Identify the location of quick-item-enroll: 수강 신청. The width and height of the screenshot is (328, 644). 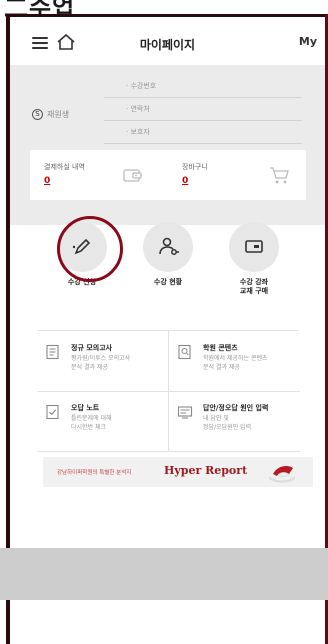
(82, 251).